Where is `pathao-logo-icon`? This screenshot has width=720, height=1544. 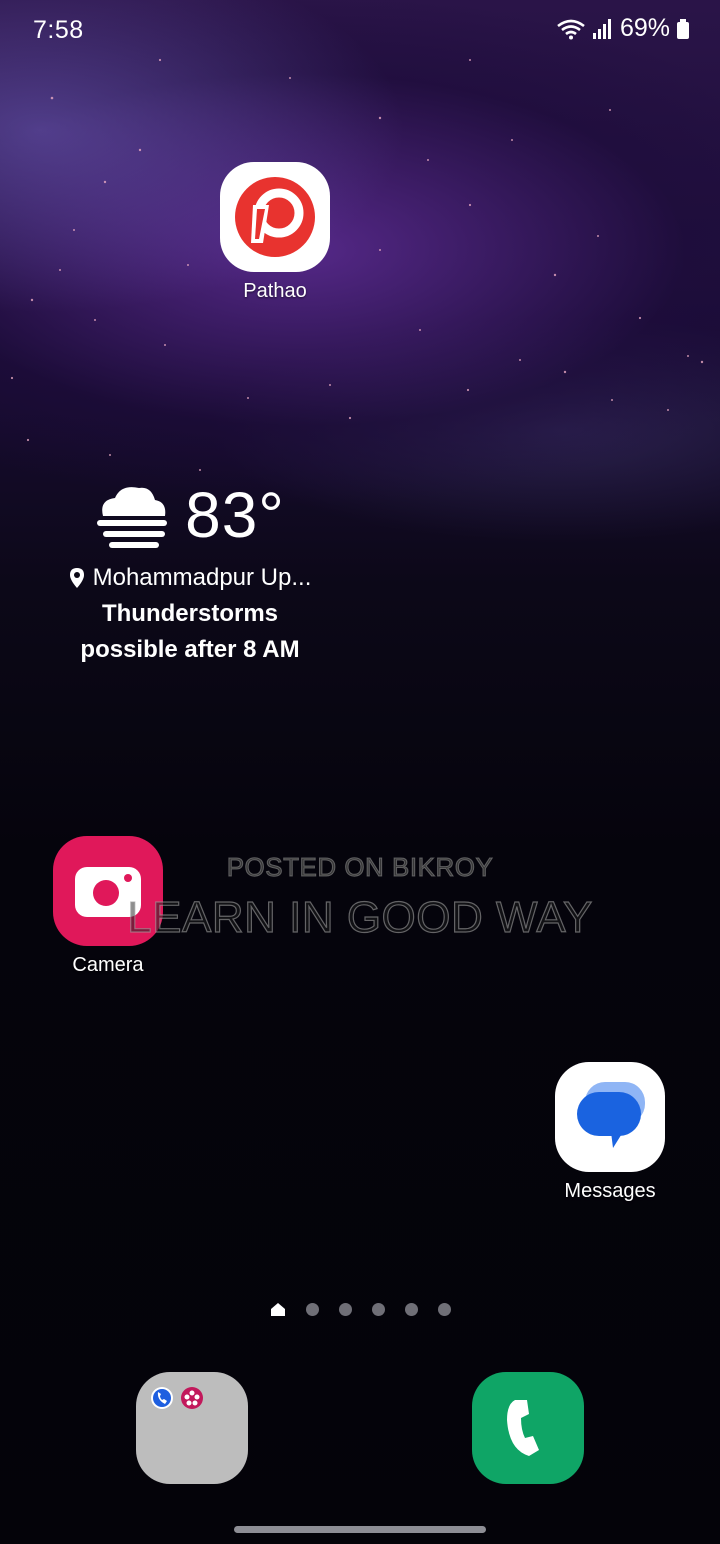 pathao-logo-icon is located at coordinates (275, 217).